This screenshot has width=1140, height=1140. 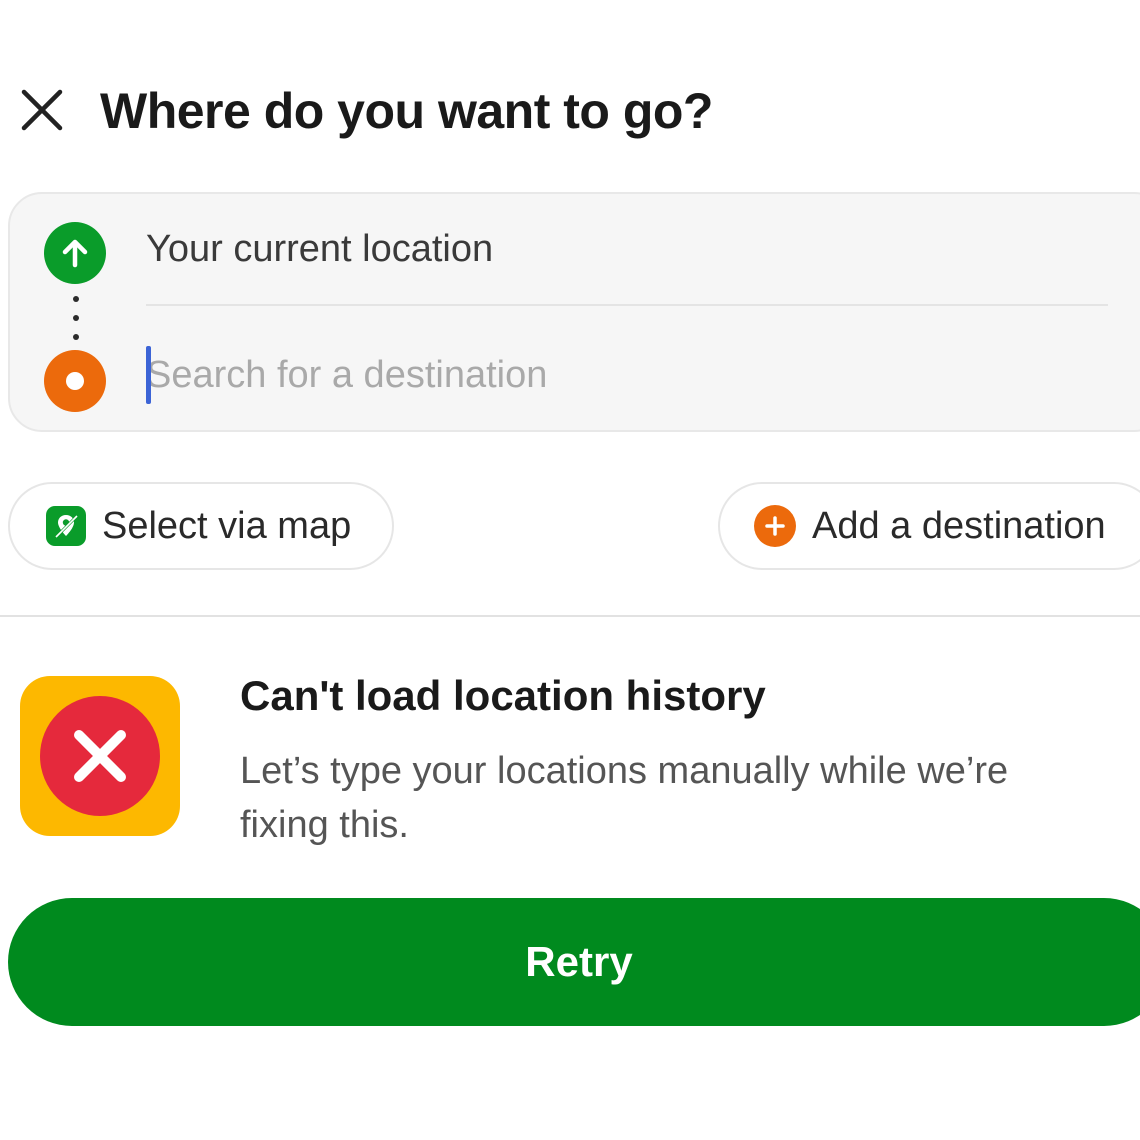 What do you see at coordinates (406, 111) in the screenshot?
I see `page-title: Where do you want to go?` at bounding box center [406, 111].